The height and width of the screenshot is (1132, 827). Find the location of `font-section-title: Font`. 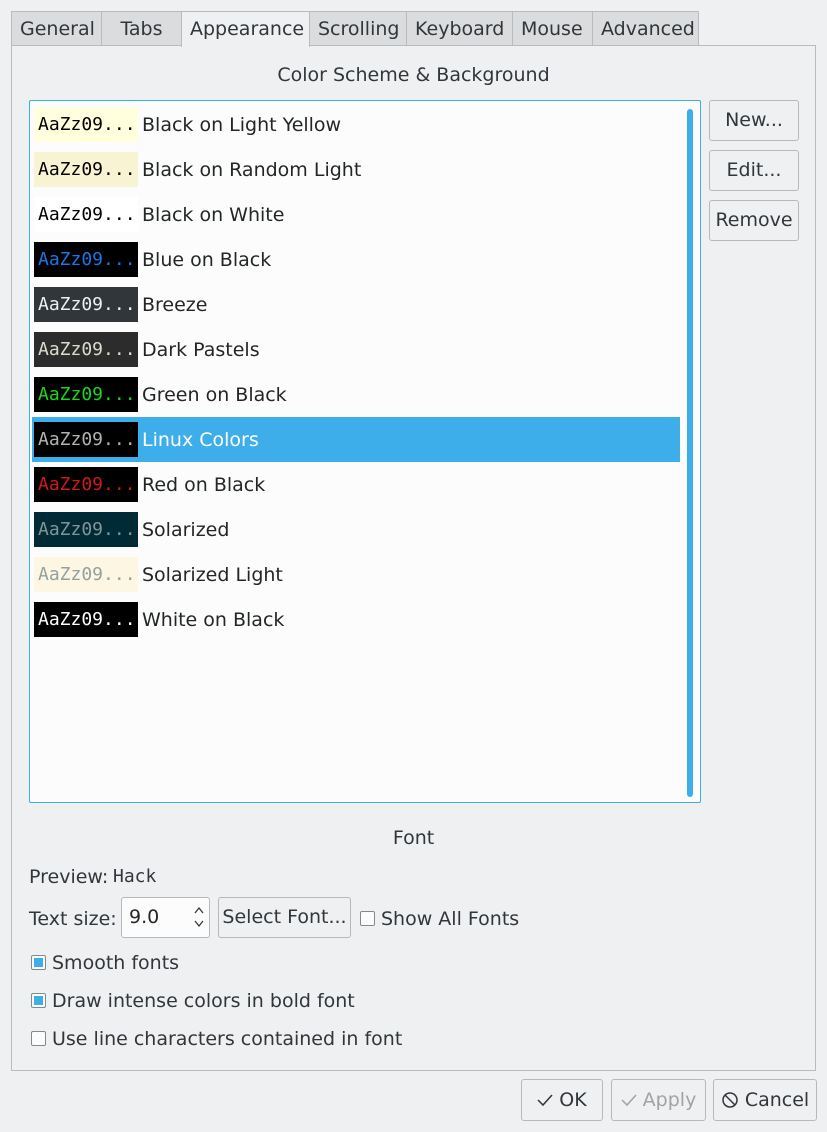

font-section-title: Font is located at coordinates (413, 838).